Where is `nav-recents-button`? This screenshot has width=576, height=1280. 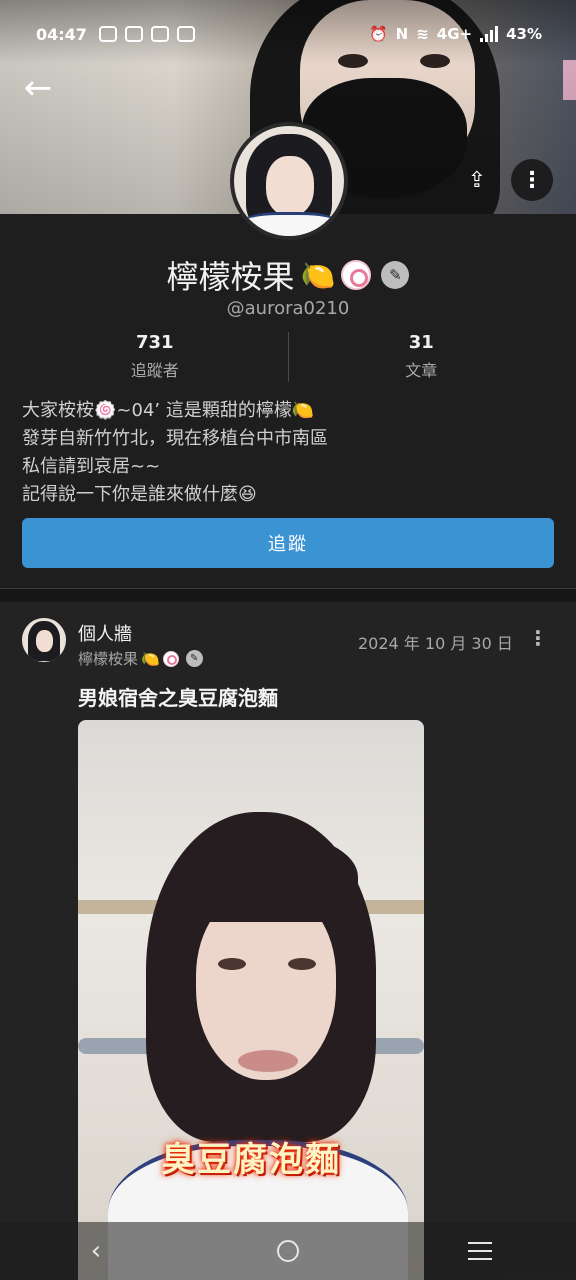 nav-recents-button is located at coordinates (480, 1251).